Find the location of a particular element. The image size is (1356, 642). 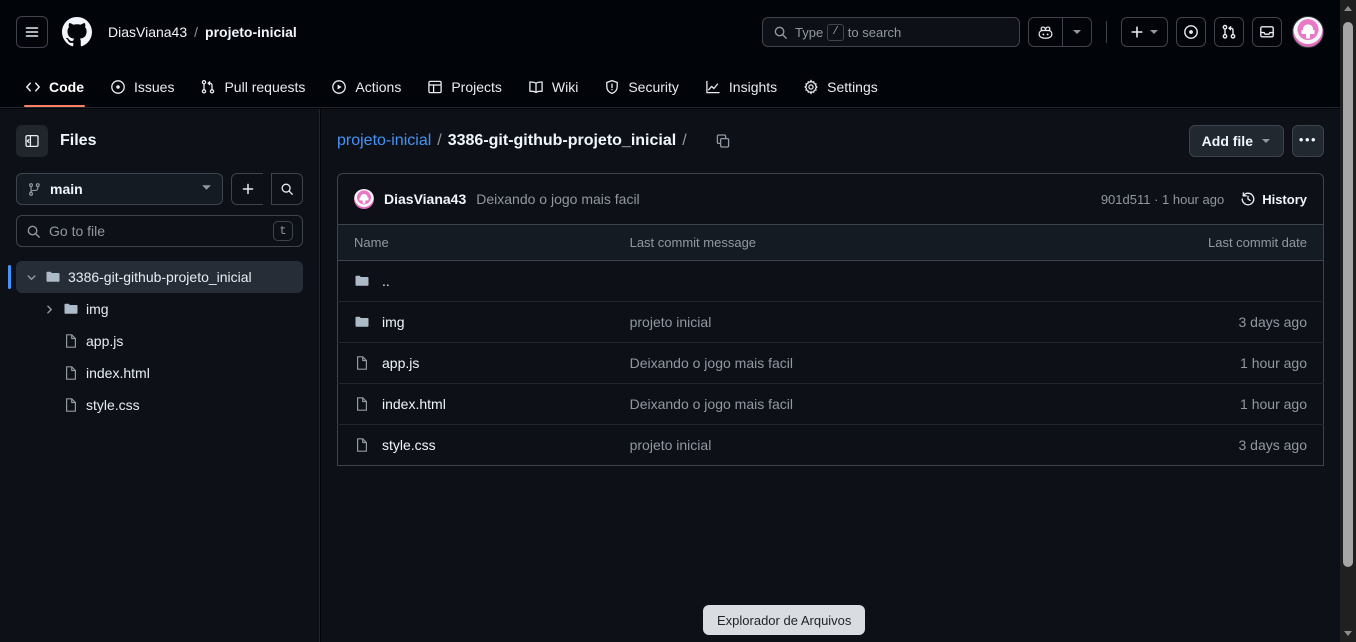

file-name-link: img is located at coordinates (393, 322).